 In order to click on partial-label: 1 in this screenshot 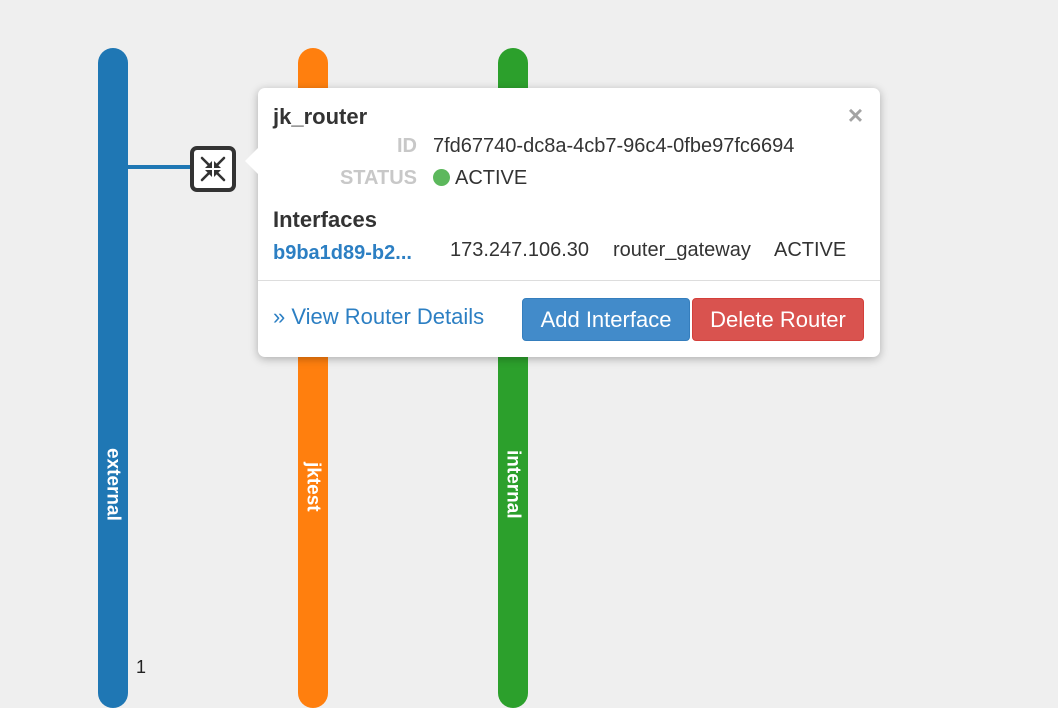, I will do `click(141, 667)`.